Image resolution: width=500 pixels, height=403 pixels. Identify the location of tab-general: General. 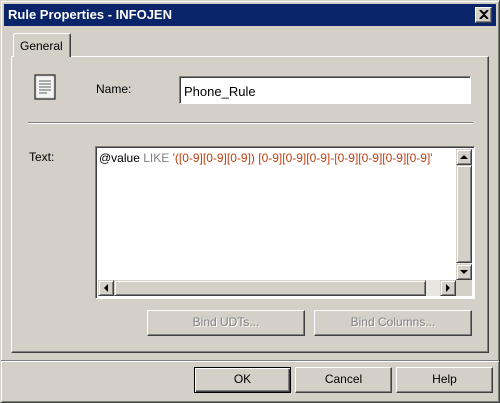
(42, 45).